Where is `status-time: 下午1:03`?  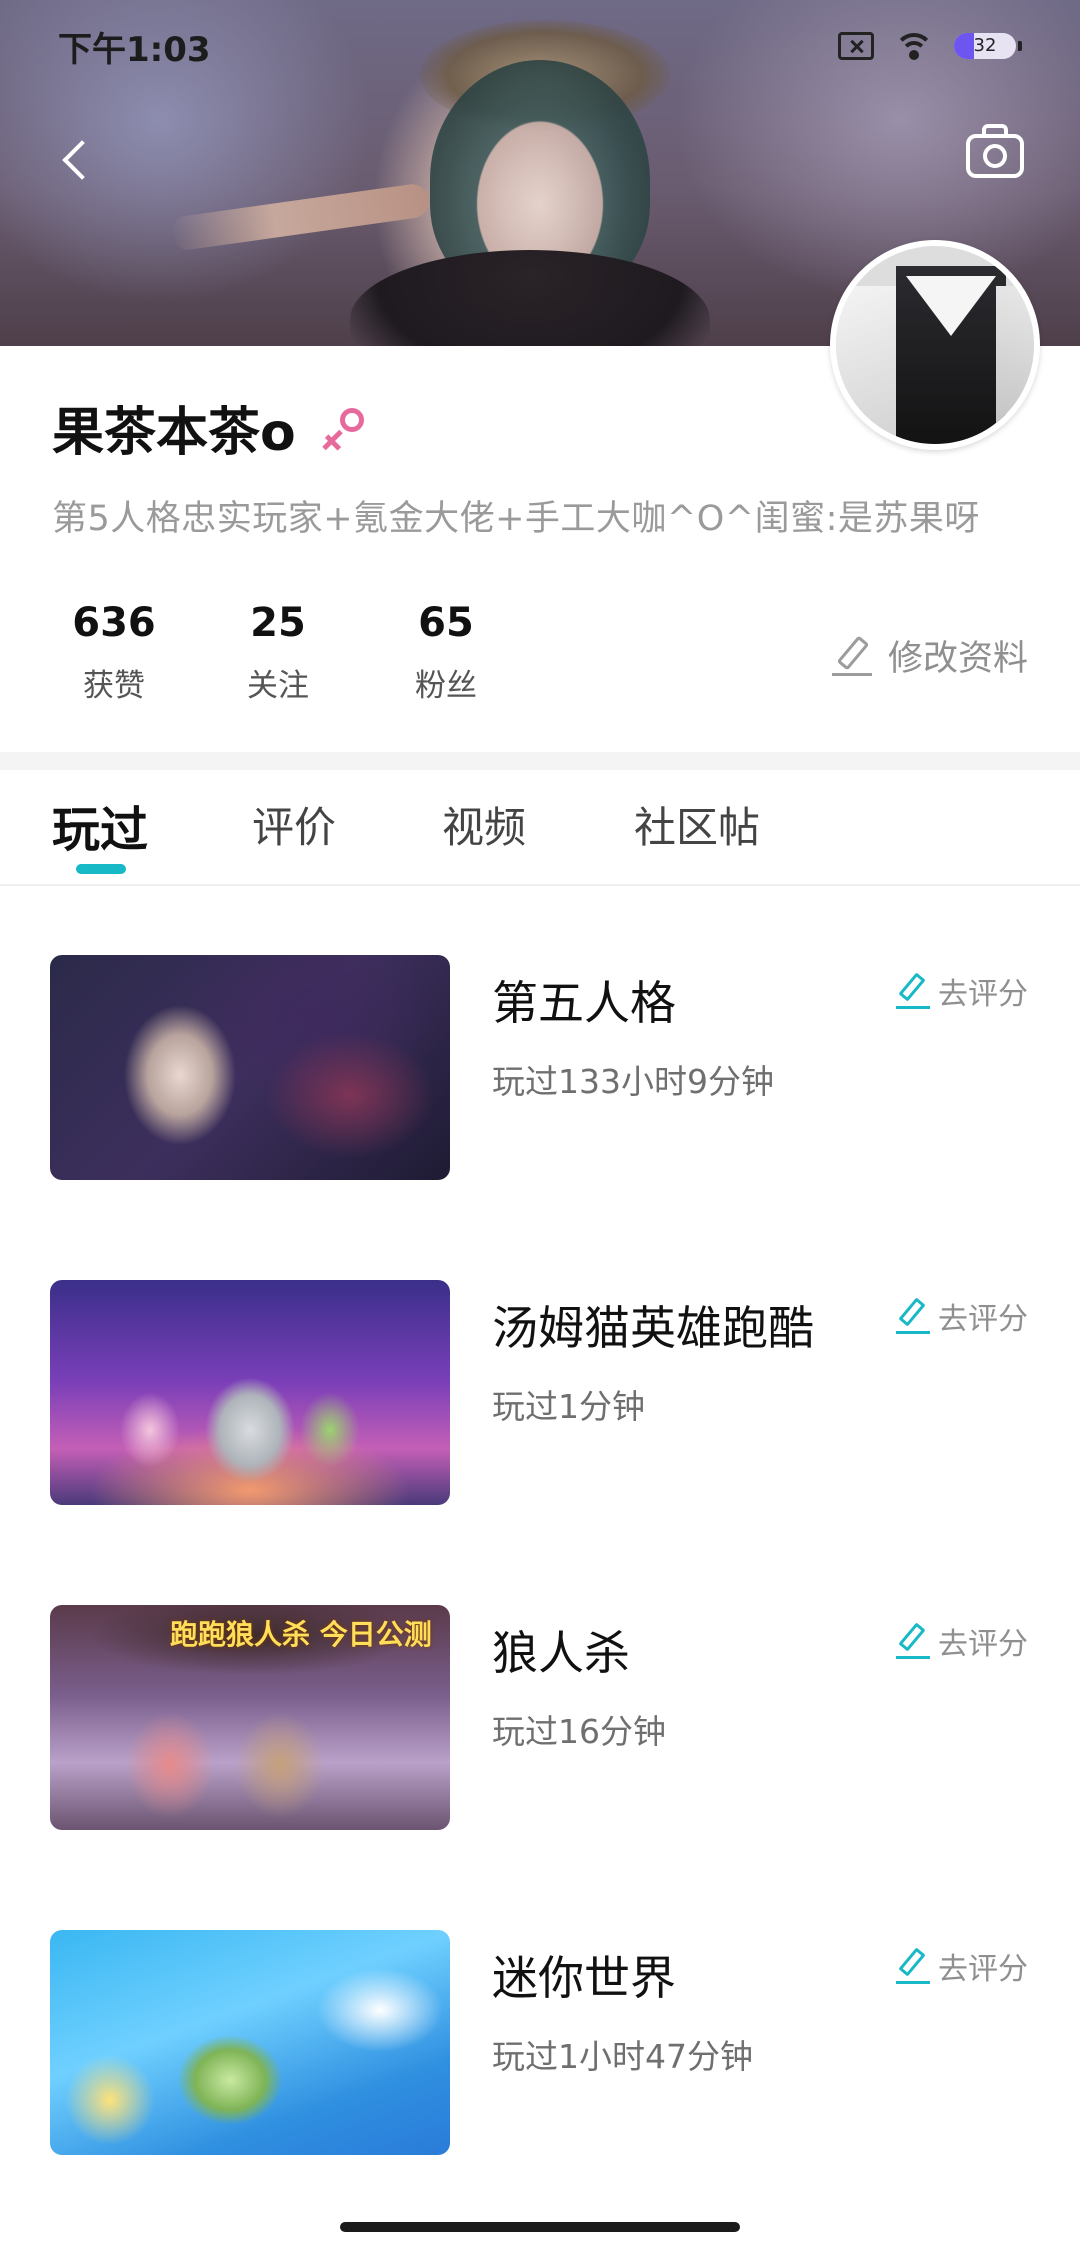
status-time: 下午1:03 is located at coordinates (134, 49).